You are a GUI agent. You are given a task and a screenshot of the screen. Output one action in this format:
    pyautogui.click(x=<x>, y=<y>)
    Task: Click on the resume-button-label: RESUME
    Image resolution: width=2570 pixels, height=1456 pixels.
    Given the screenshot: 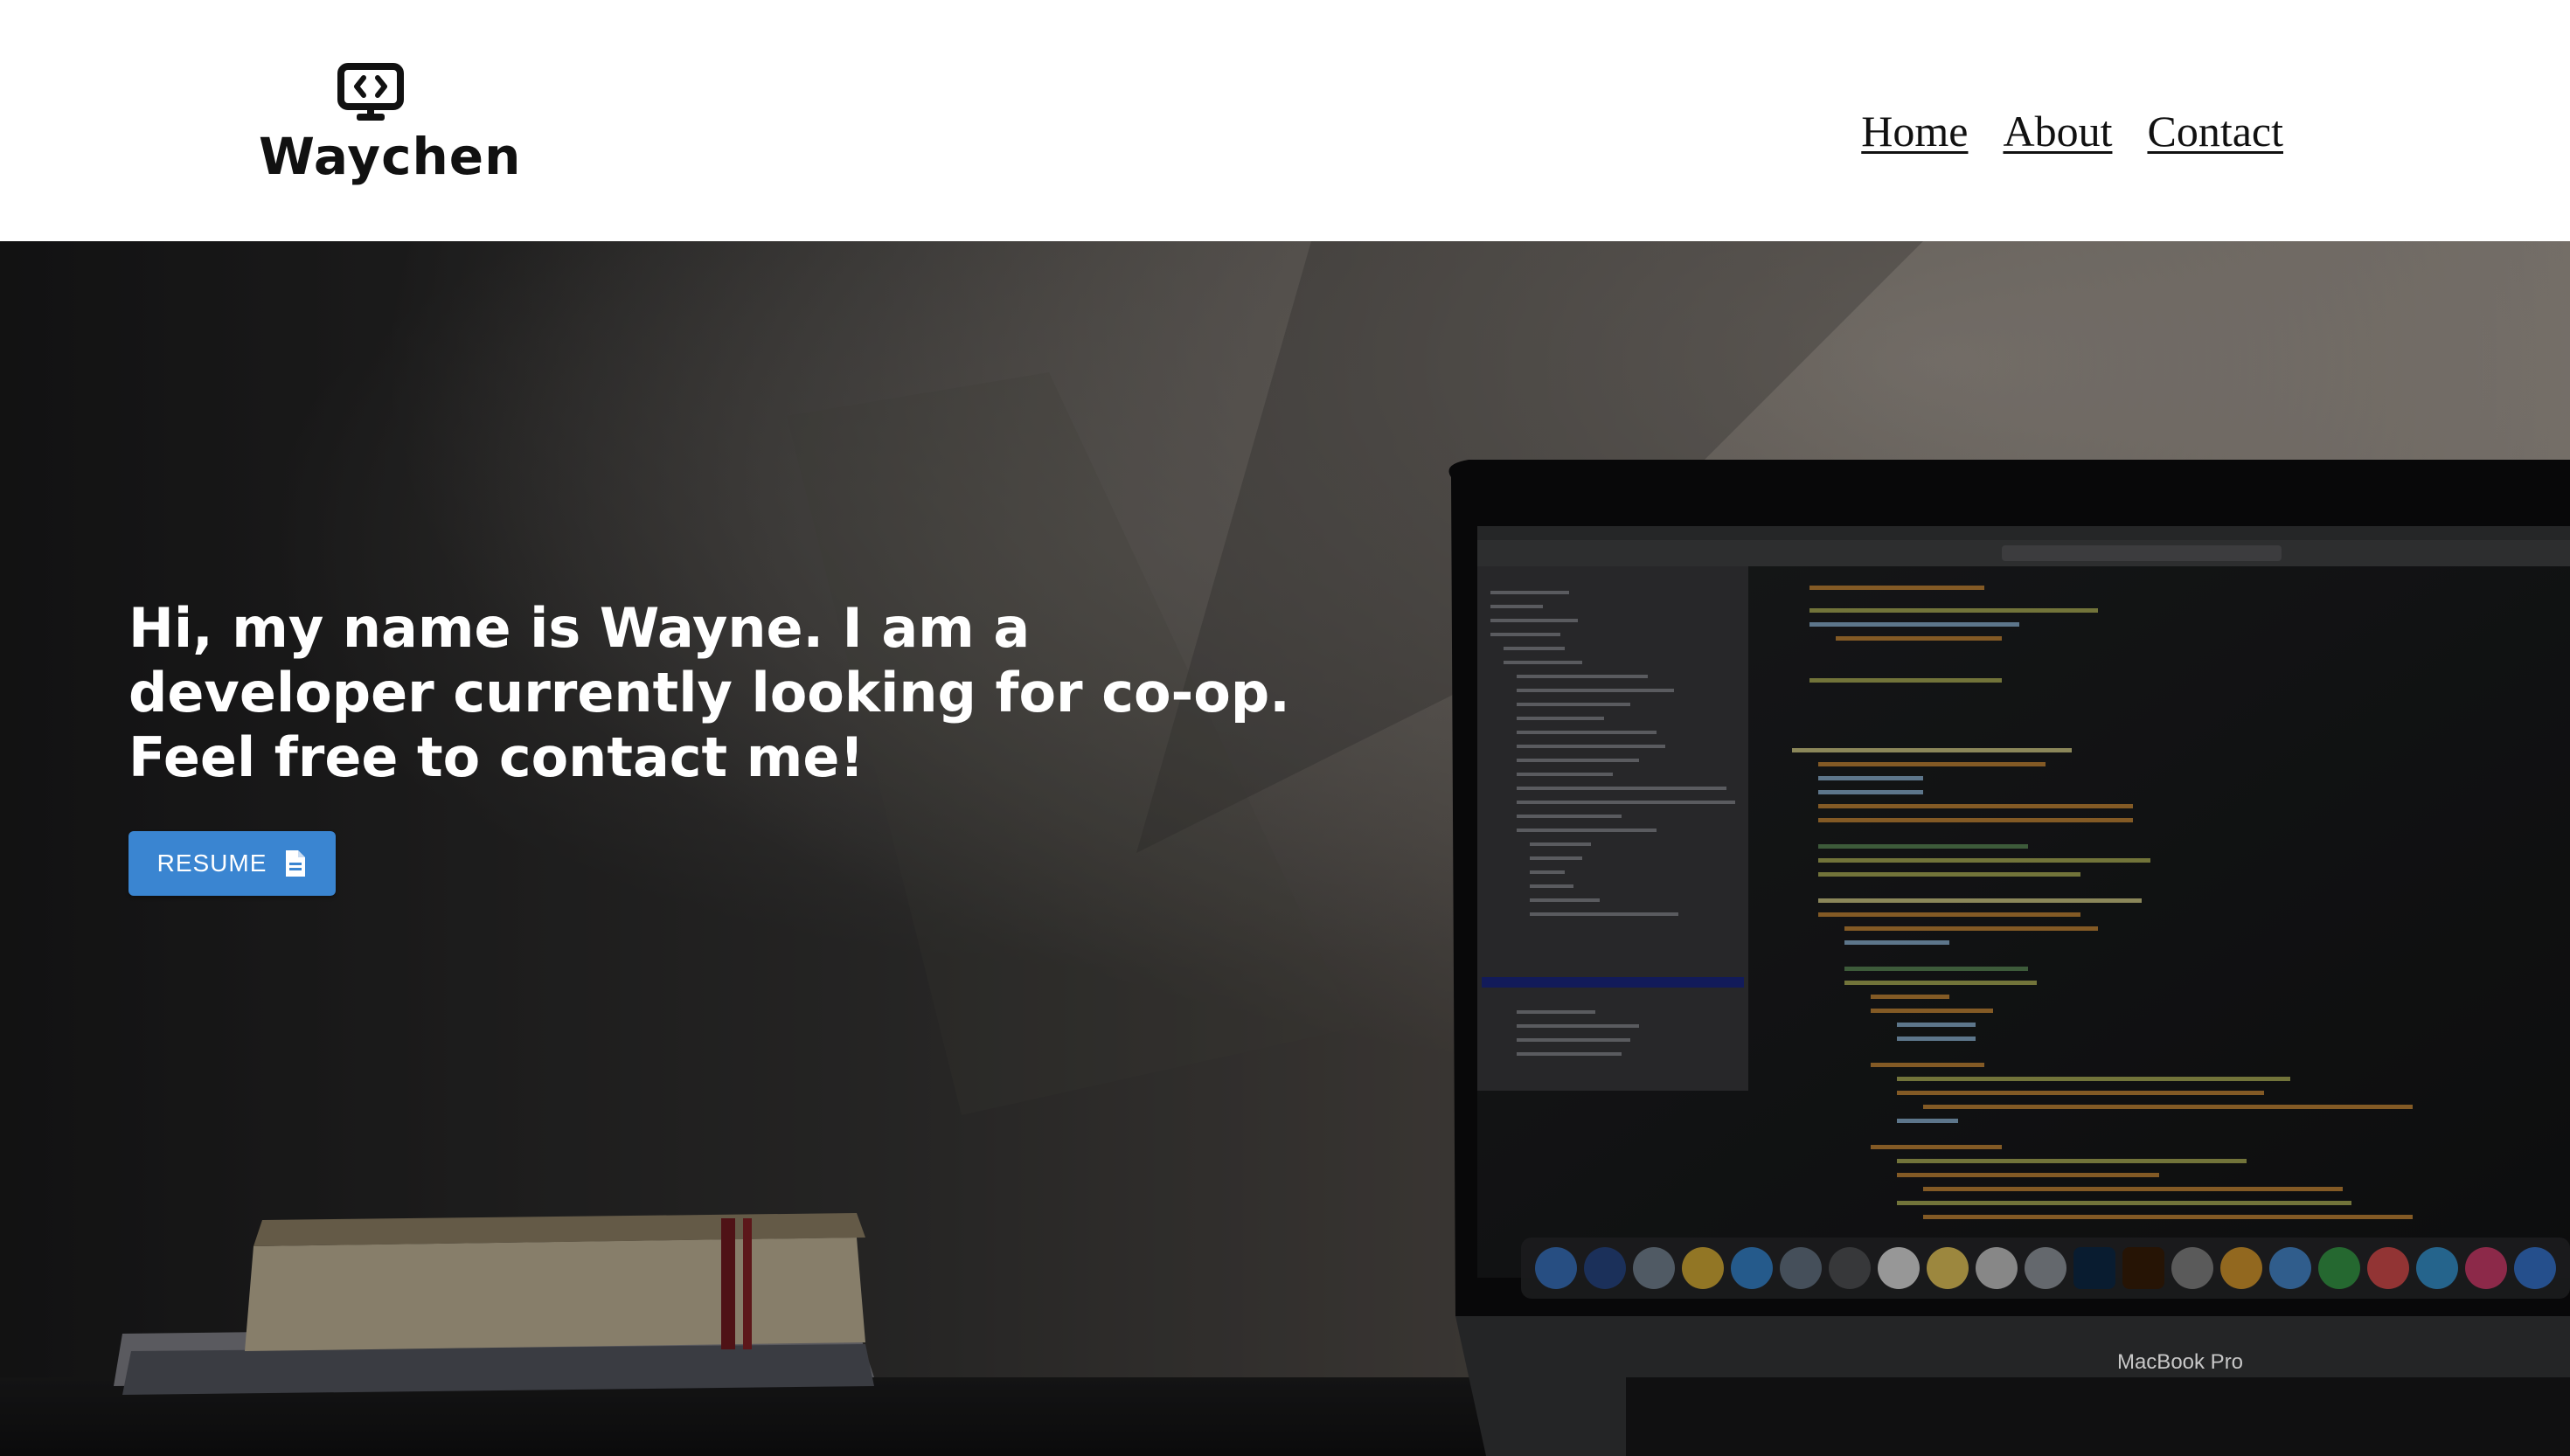 What is the action you would take?
    pyautogui.click(x=211, y=863)
    